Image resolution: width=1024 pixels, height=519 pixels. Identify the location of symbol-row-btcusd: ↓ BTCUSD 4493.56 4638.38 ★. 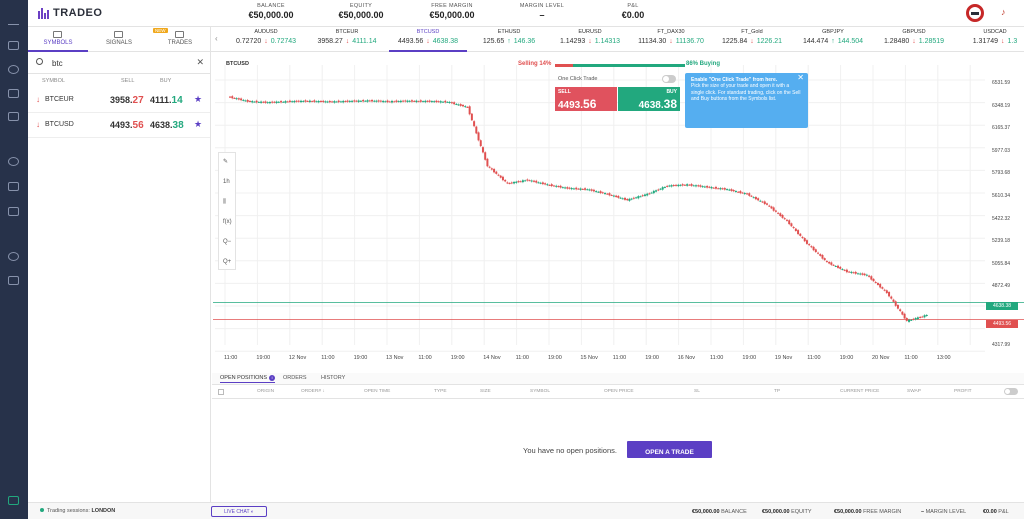
(119, 125).